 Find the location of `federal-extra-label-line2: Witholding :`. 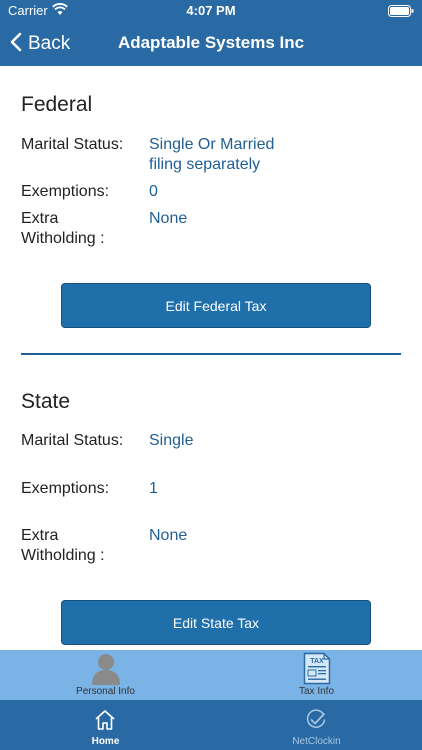

federal-extra-label-line2: Witholding : is located at coordinates (63, 238).